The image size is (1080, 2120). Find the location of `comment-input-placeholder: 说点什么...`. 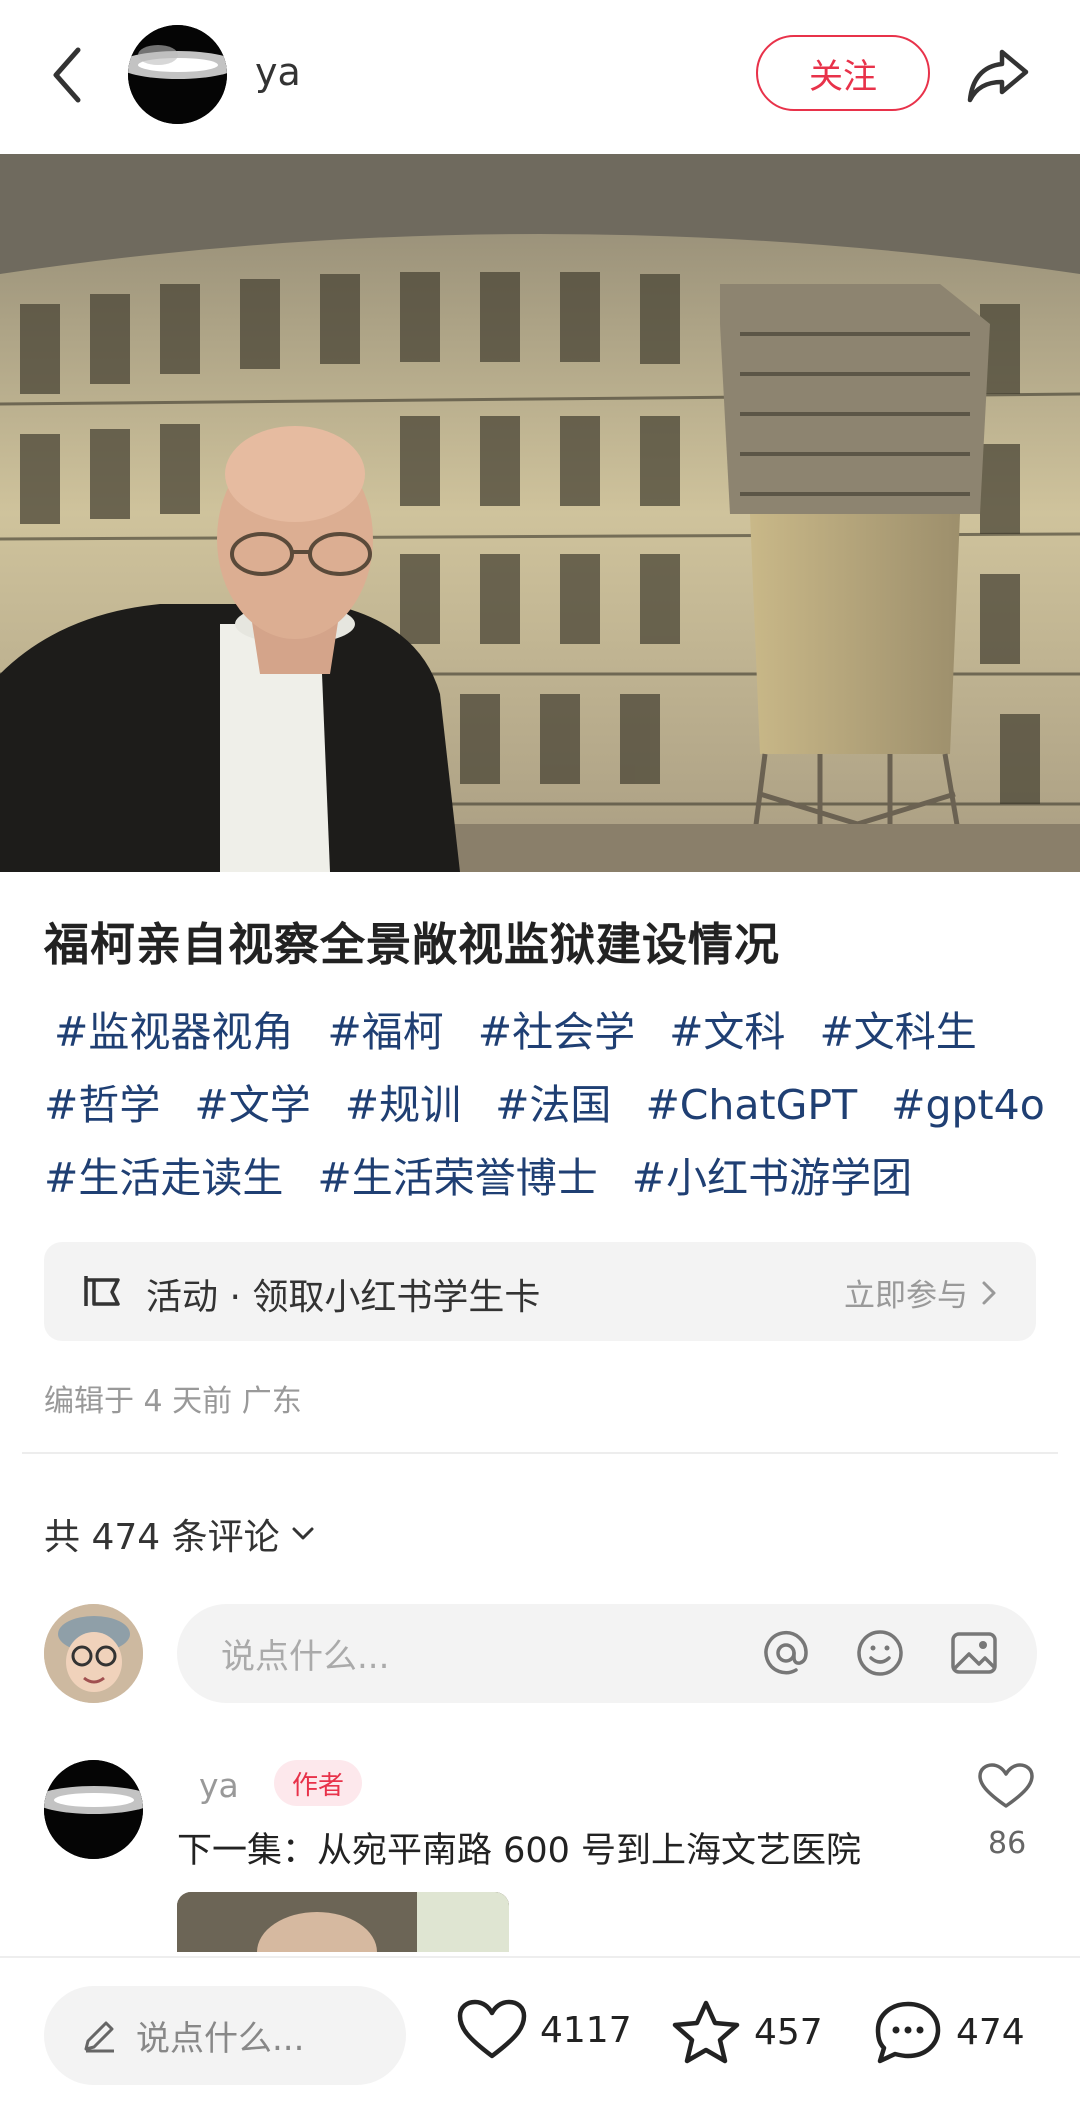

comment-input-placeholder: 说点什么... is located at coordinates (305, 1657).